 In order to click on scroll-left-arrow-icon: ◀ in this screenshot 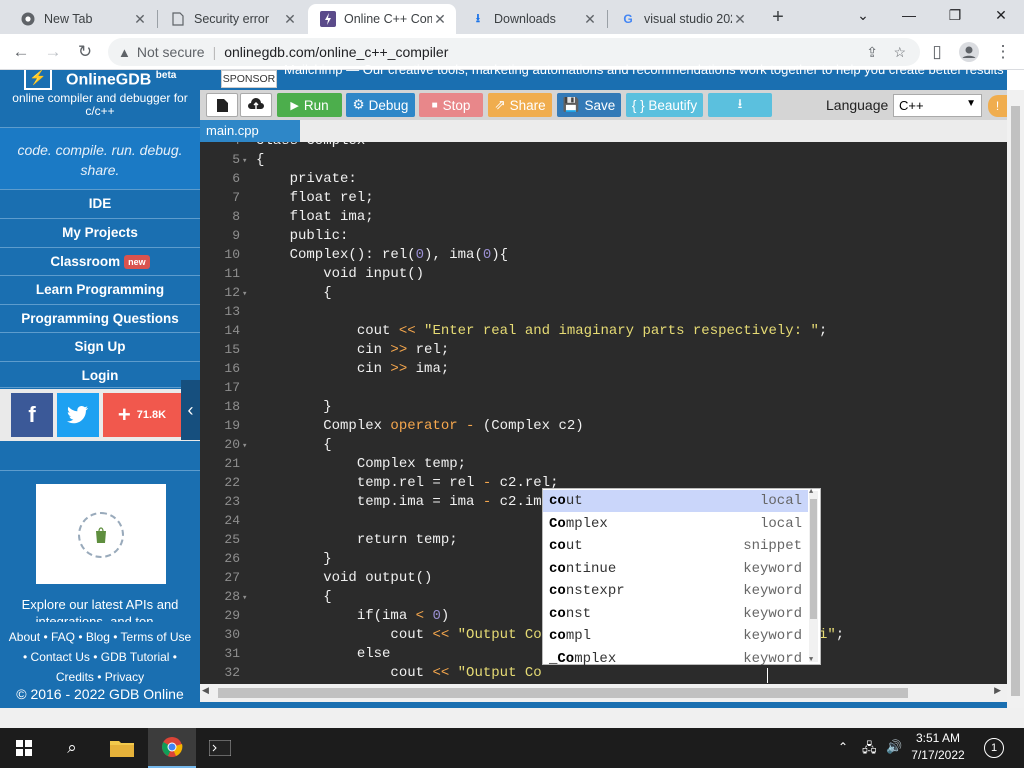, I will do `click(205, 690)`.